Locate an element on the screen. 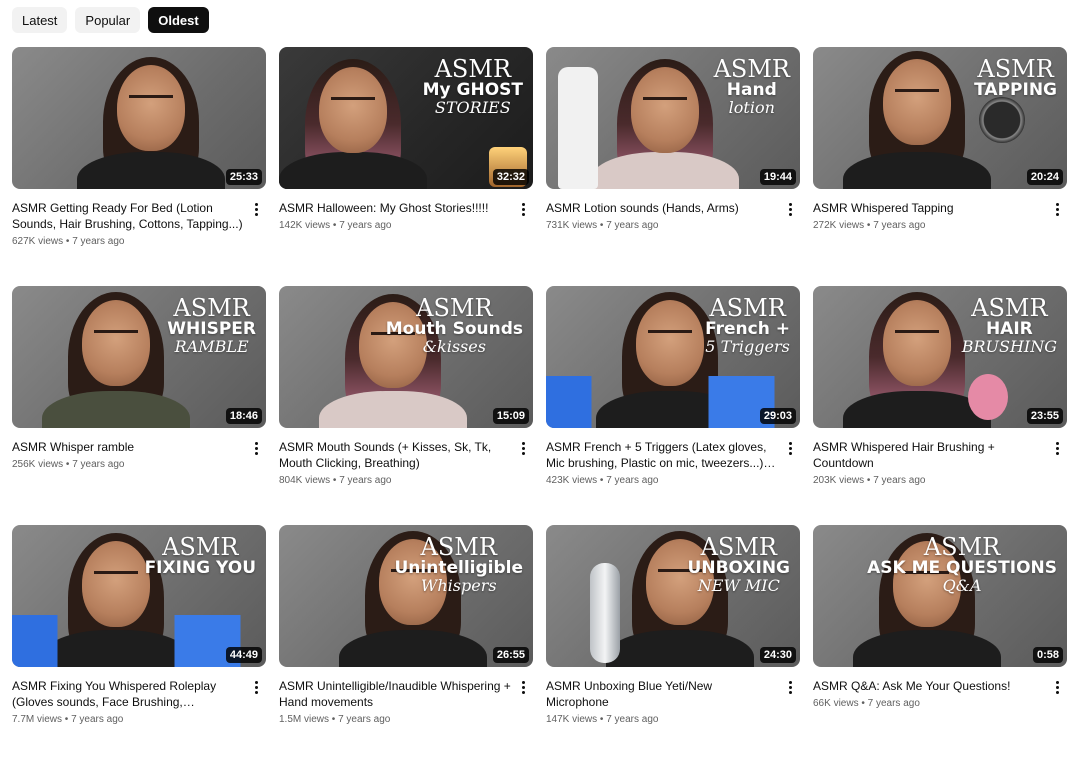 The height and width of the screenshot is (764, 1085). chip-latest: Latest is located at coordinates (40, 20).